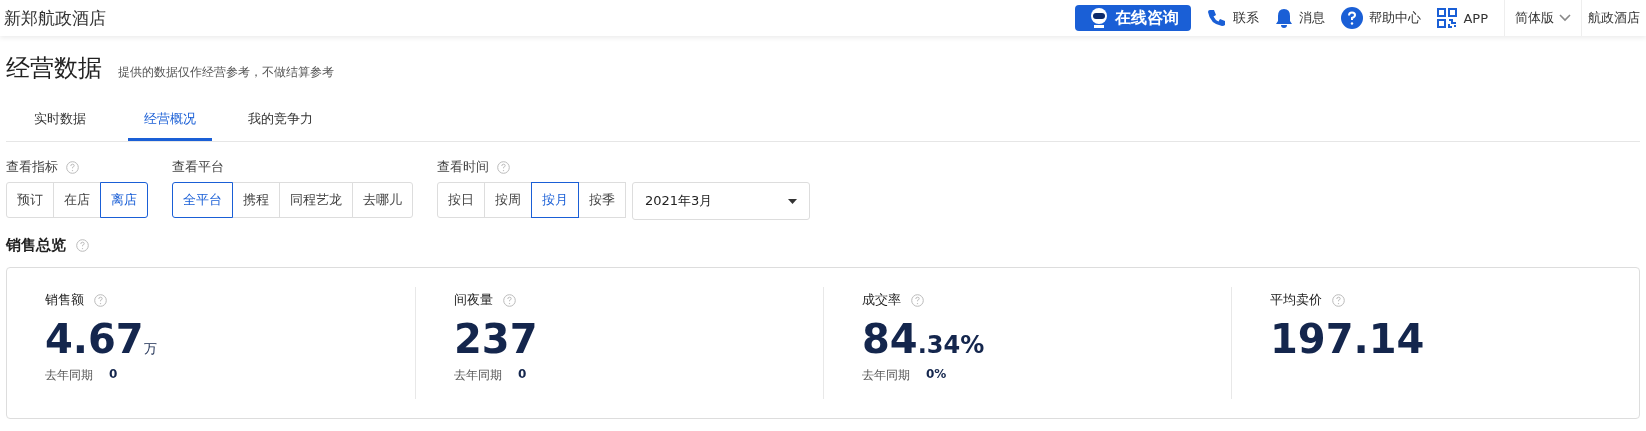 The image size is (1646, 431). Describe the element at coordinates (951, 345) in the screenshot. I see `metric-unit: .34%` at that location.